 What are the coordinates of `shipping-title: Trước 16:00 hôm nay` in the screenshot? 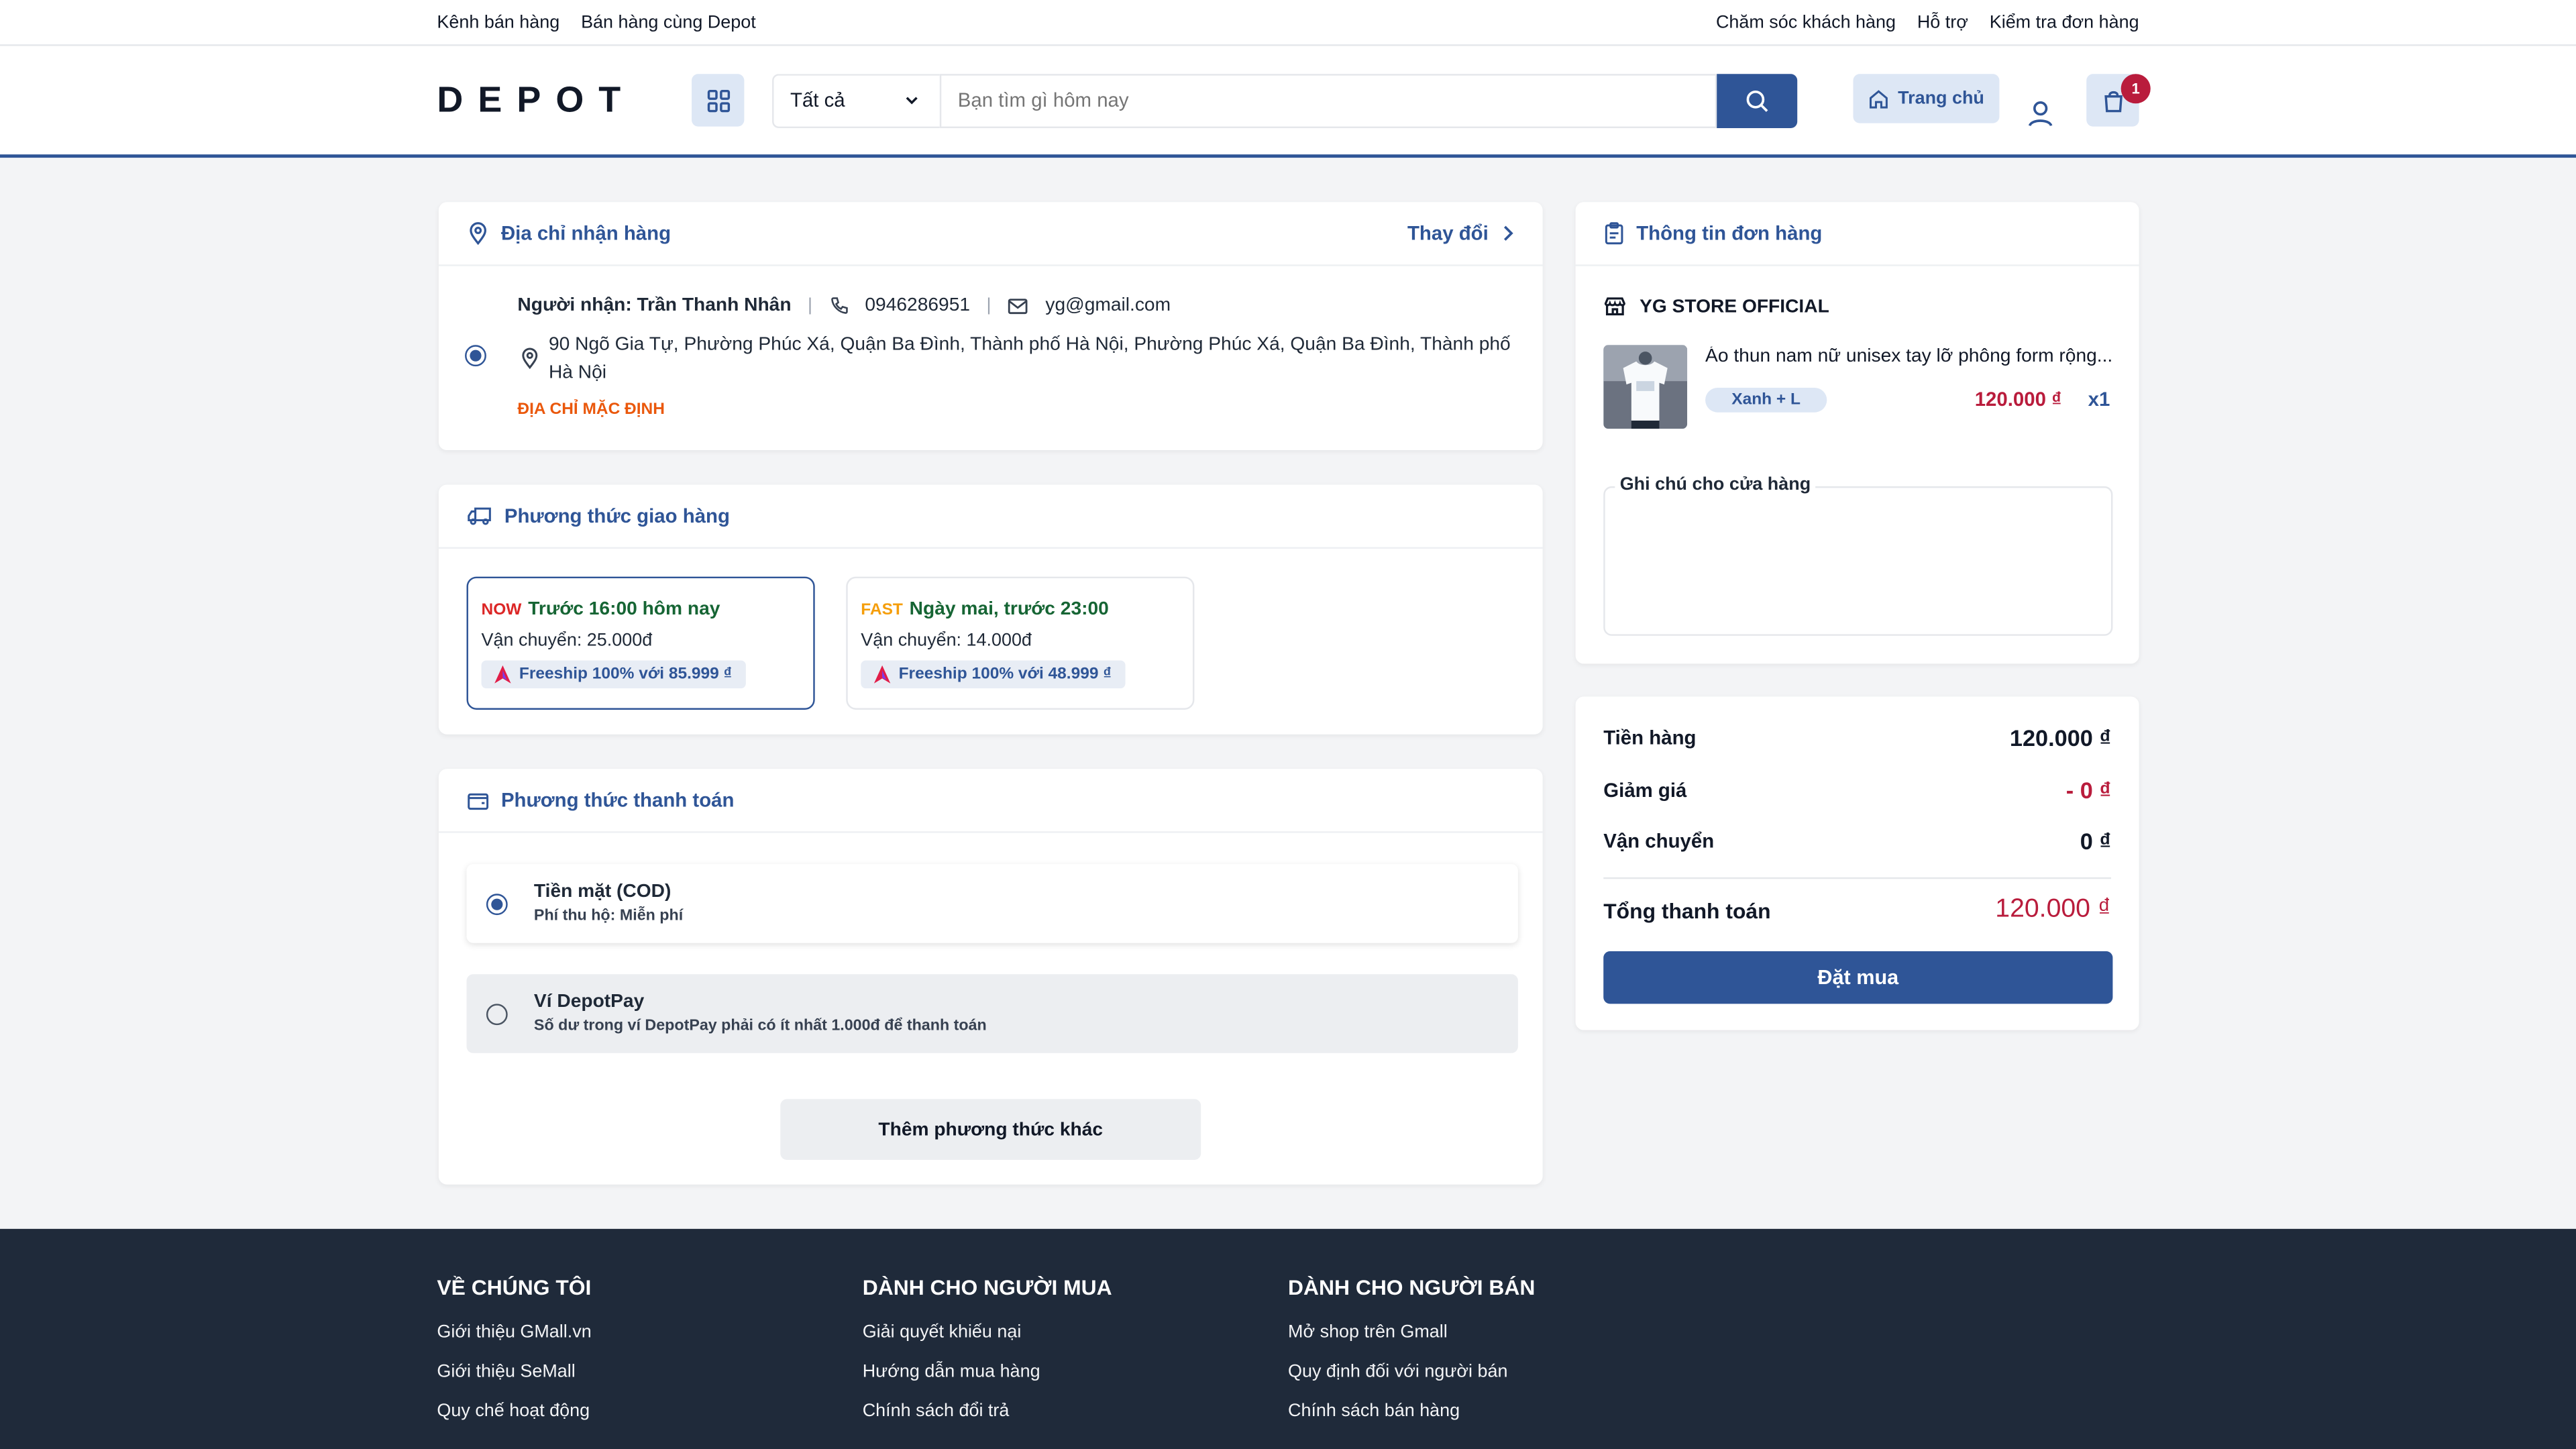 It's located at (624, 609).